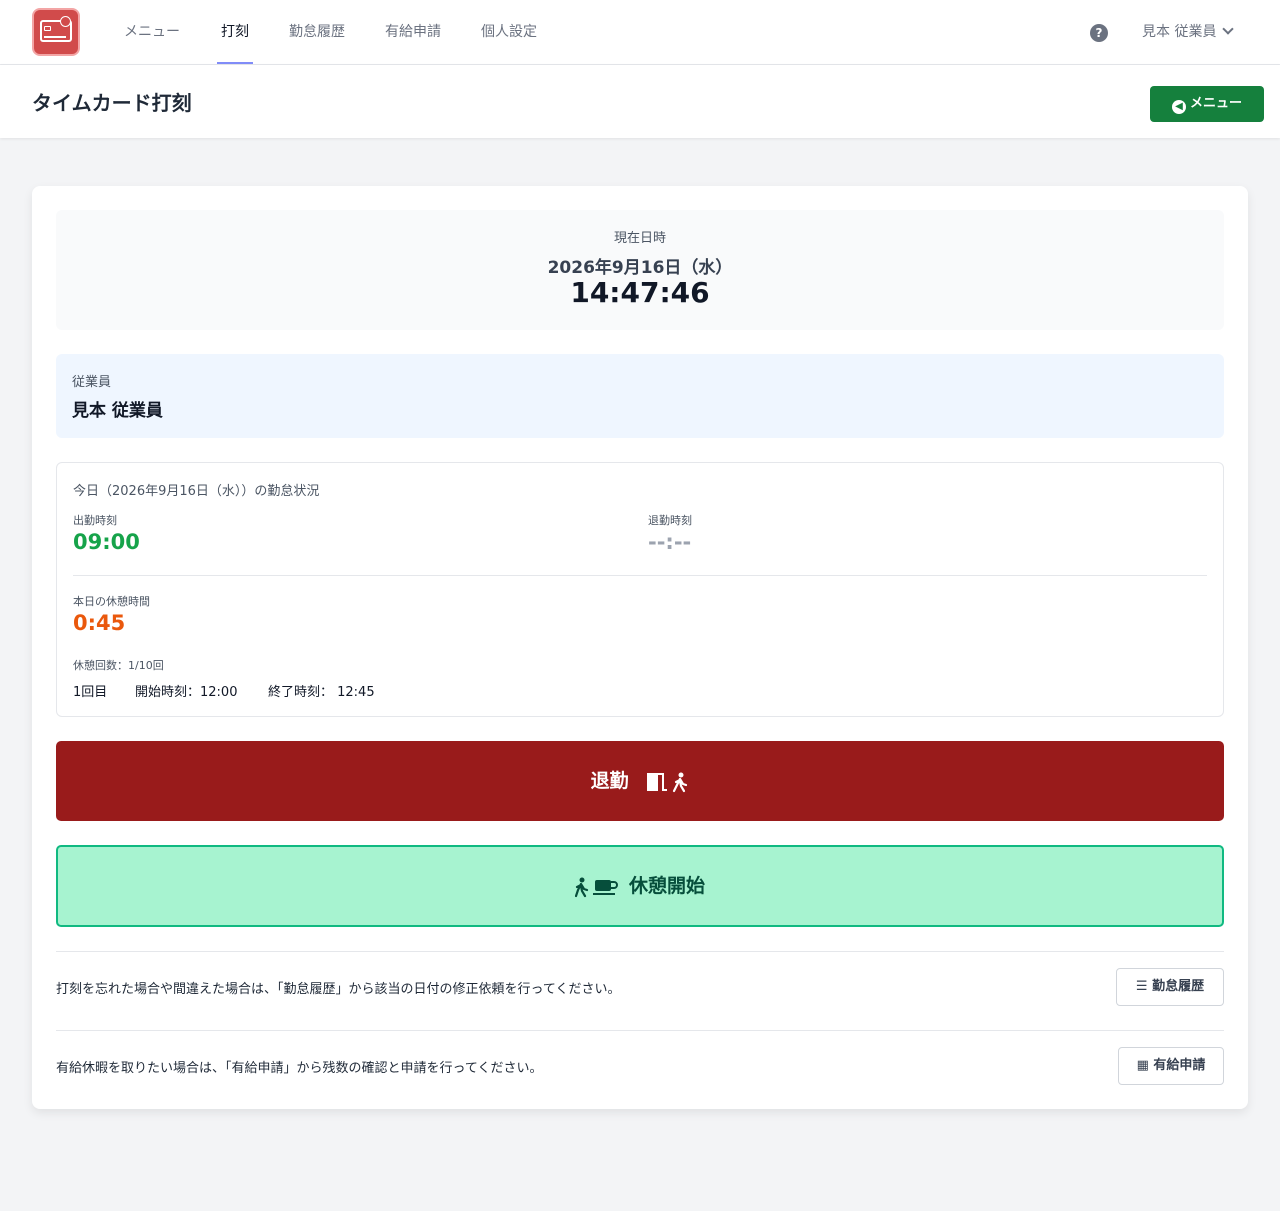  I want to click on employee-name: 見本 従業員, so click(117, 411).